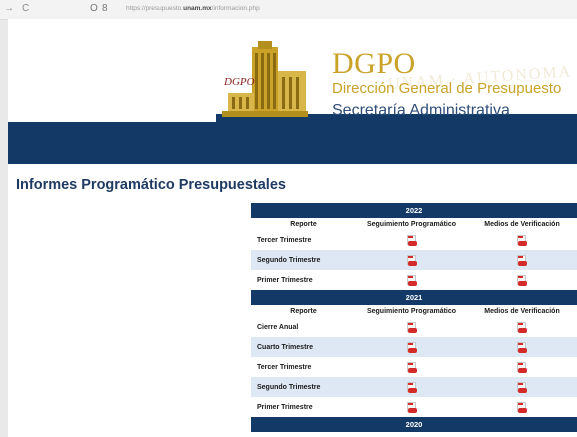 This screenshot has height=437, width=577. I want to click on table-row: Cierre Anual, so click(414, 327).